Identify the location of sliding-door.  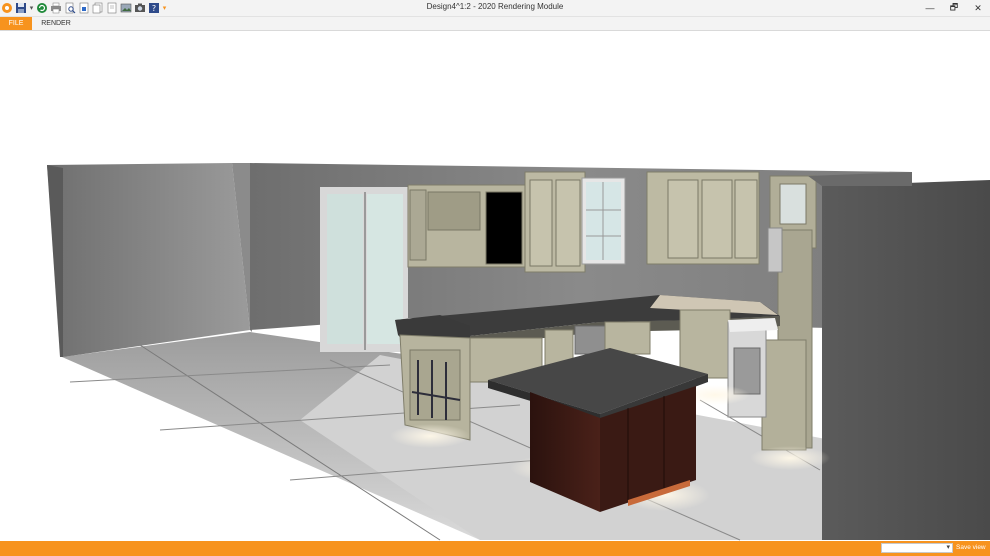
(364, 269).